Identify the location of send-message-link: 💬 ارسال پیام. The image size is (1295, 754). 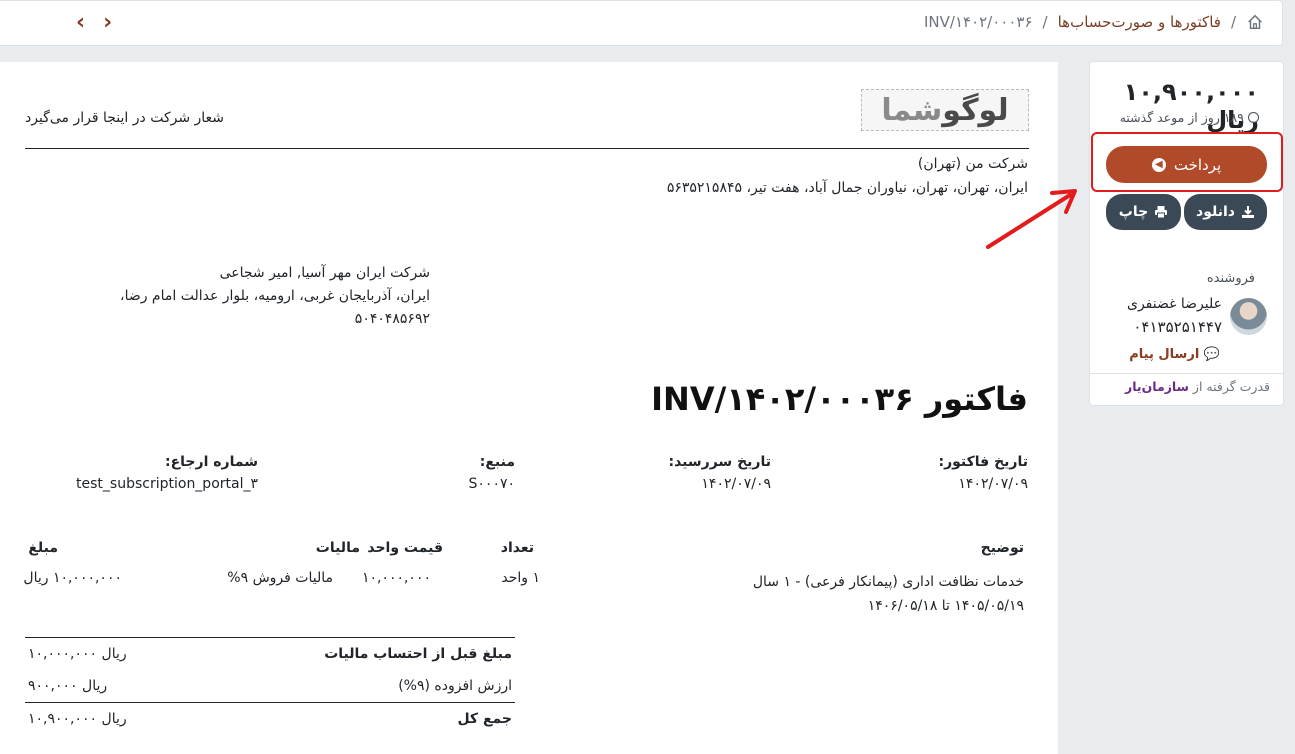
(1166, 354).